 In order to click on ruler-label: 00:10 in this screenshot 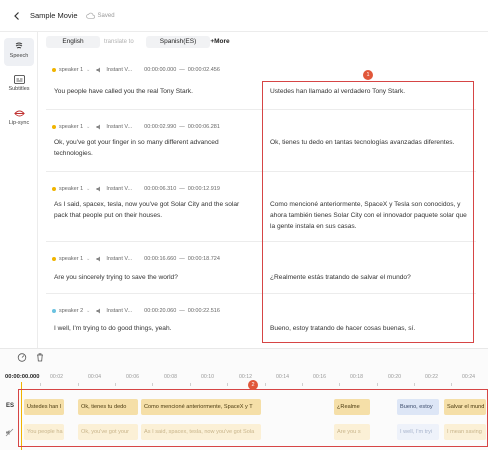, I will do `click(207, 377)`.